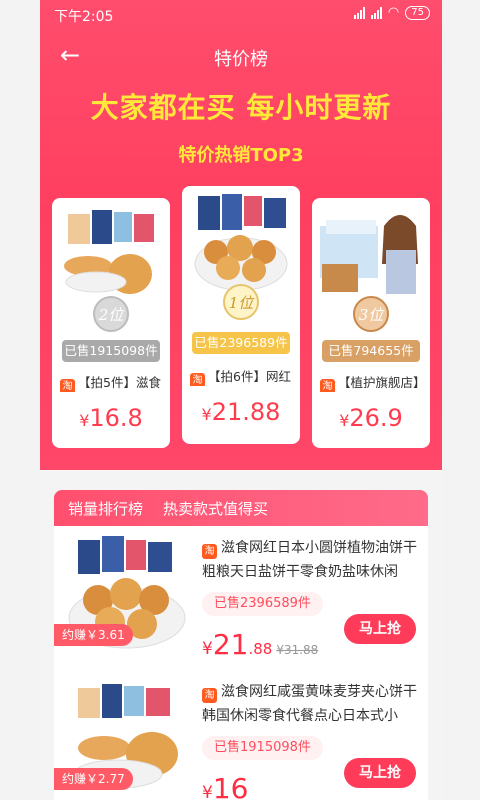 This screenshot has width=480, height=800. I want to click on product-price: ¥26.9, so click(371, 418).